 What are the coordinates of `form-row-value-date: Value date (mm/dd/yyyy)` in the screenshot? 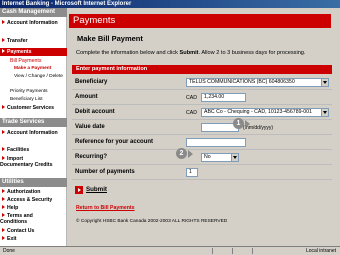 It's located at (202, 127).